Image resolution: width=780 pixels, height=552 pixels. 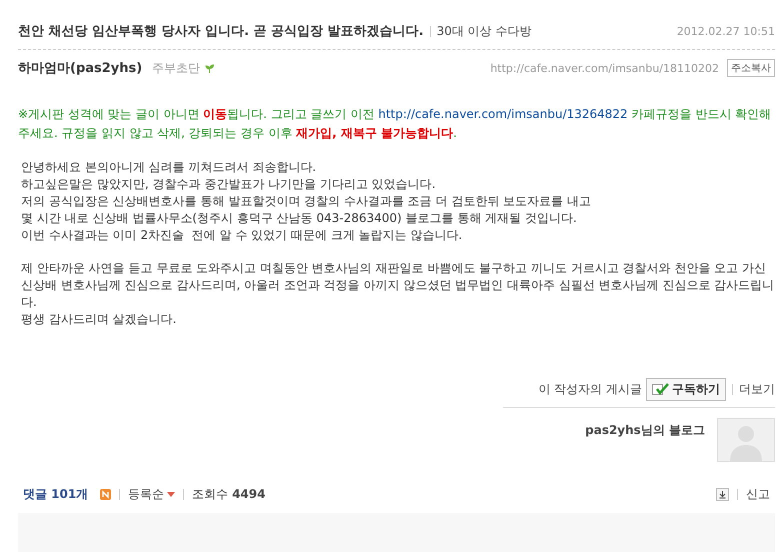 What do you see at coordinates (484, 31) in the screenshot?
I see `board-link: 30대 이상 수다방` at bounding box center [484, 31].